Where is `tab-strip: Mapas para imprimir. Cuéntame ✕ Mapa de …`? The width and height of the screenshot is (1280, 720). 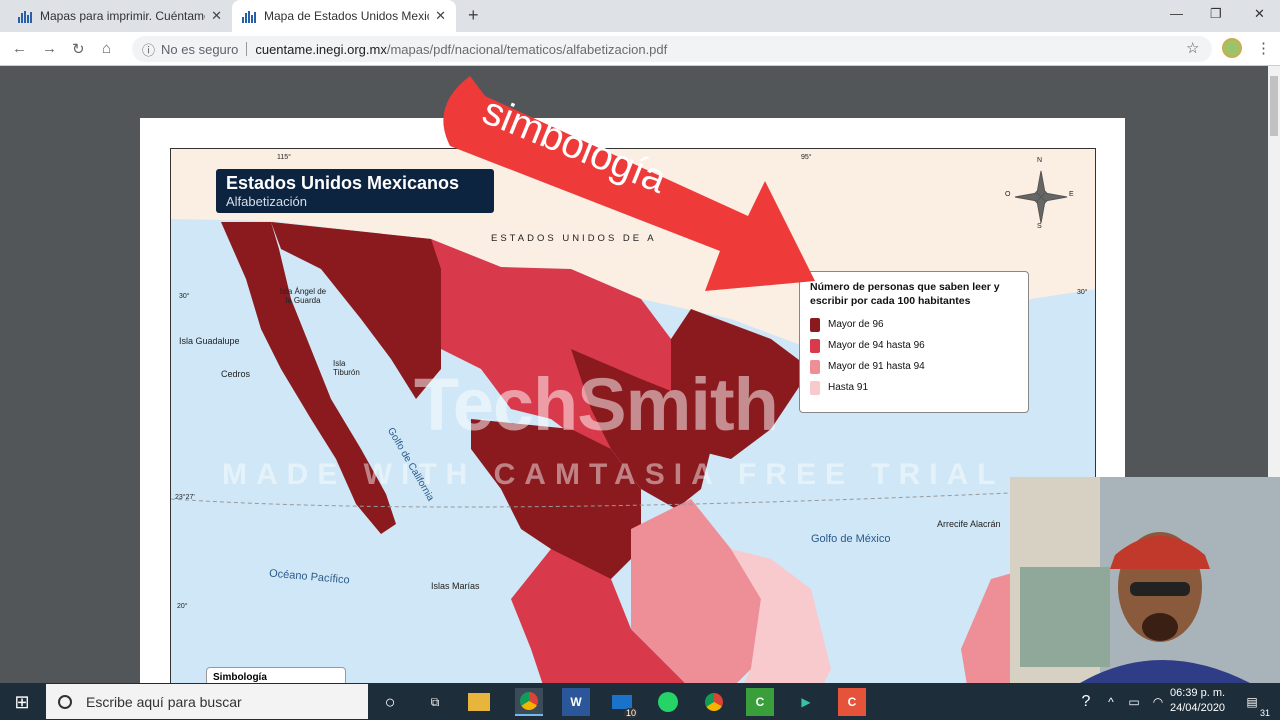 tab-strip: Mapas para imprimir. Cuéntame ✕ Mapa de … is located at coordinates (640, 16).